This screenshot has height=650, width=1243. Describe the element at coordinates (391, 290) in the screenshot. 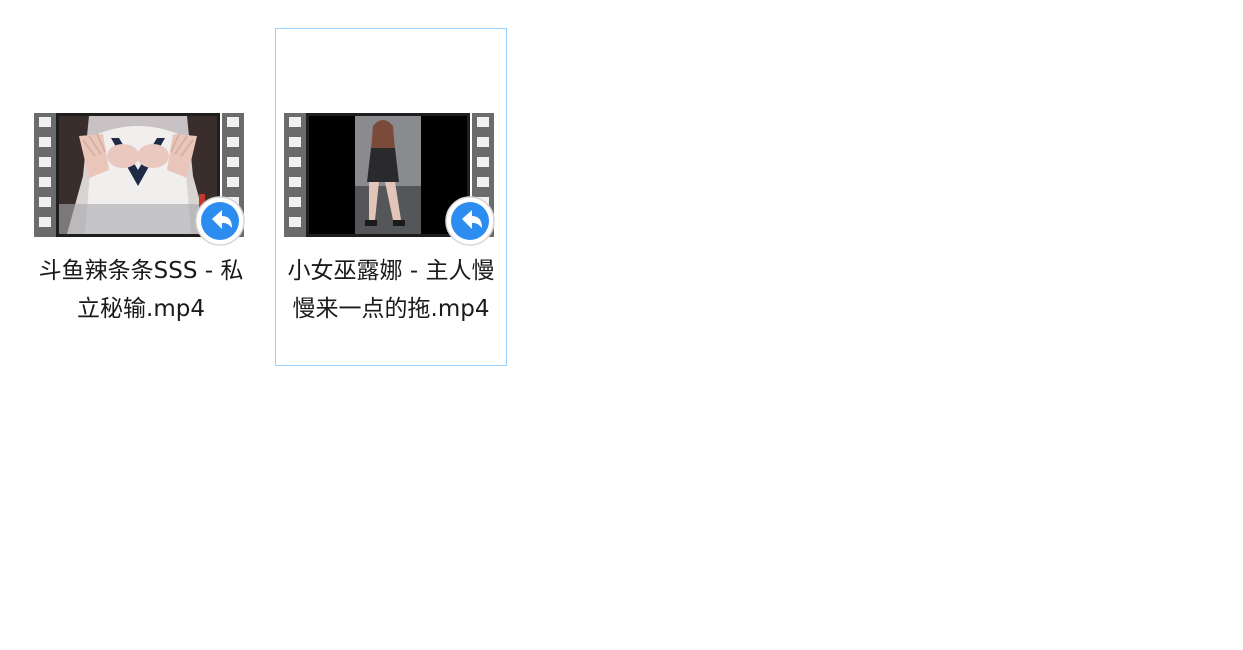

I see `file-name-label: 小女巫露娜 - 主人慢慢来一点的拖.mp4` at that location.